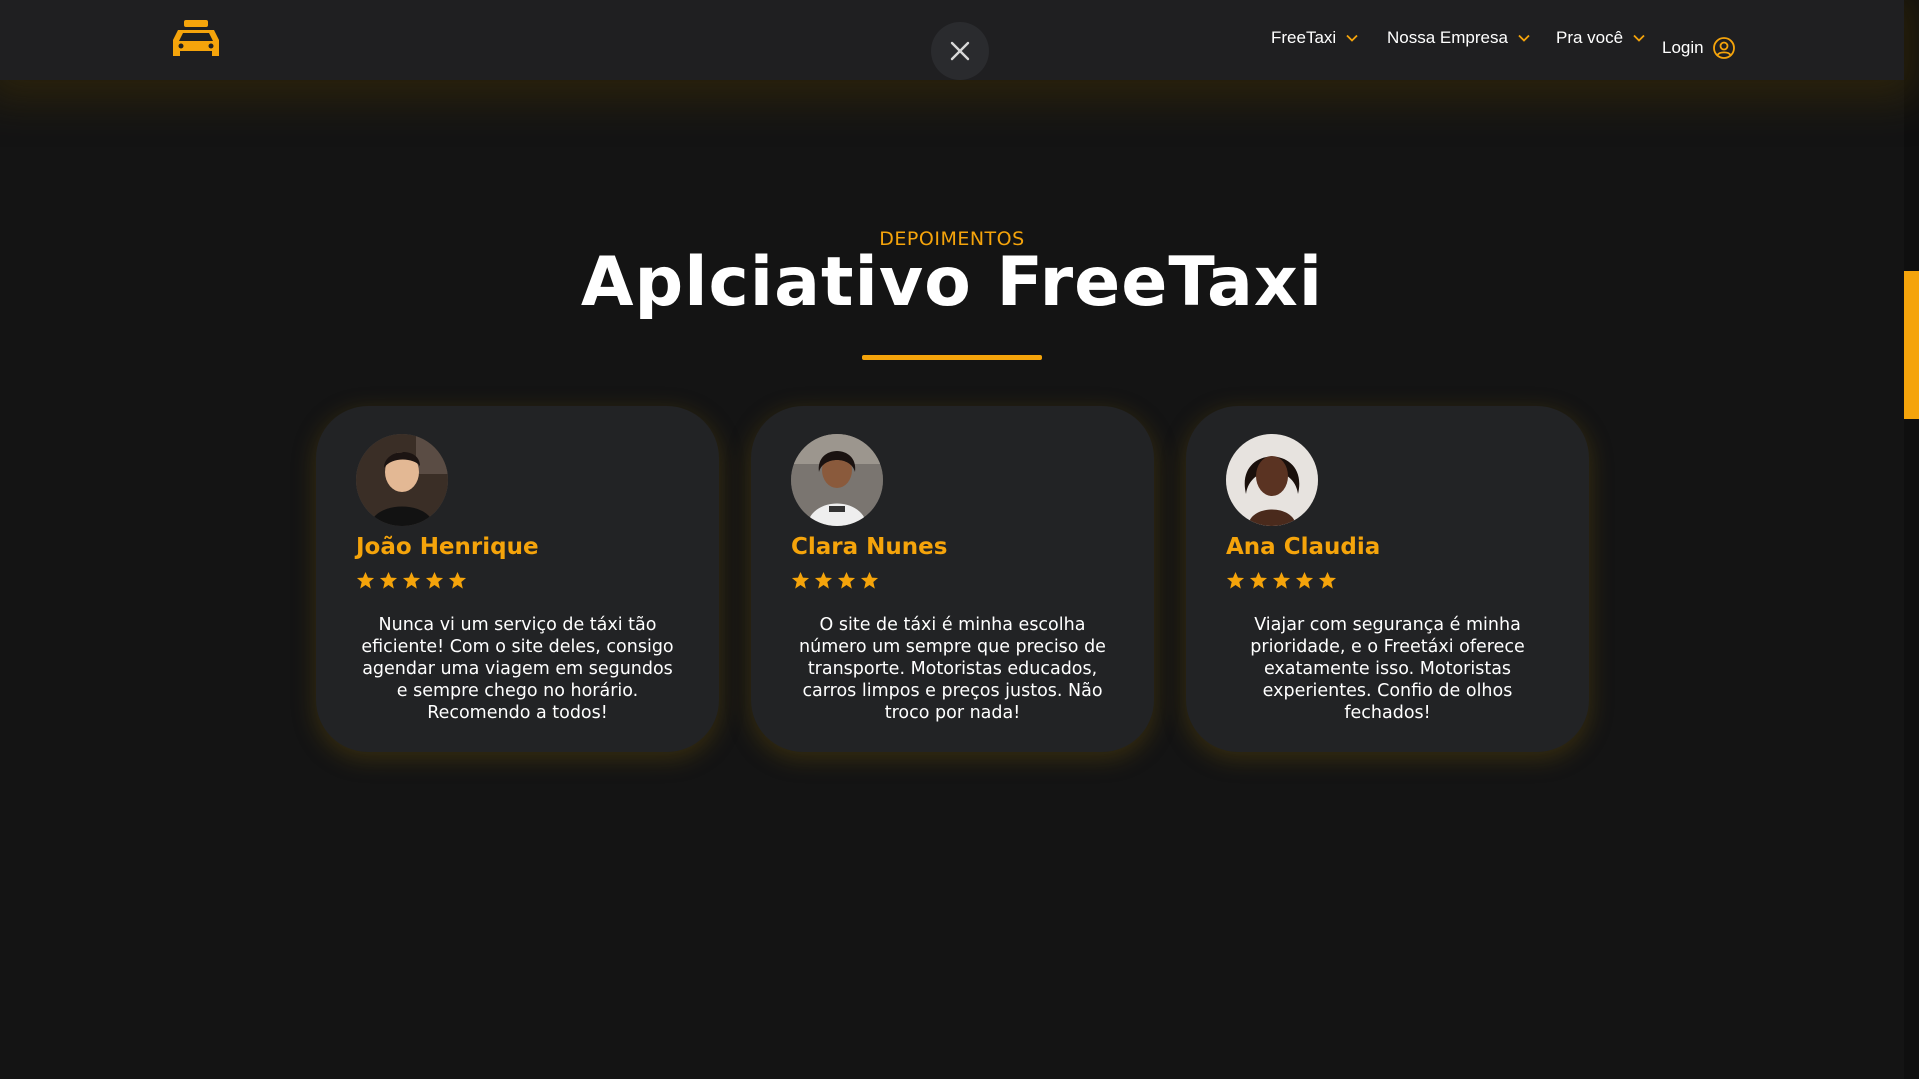 The height and width of the screenshot is (1079, 1919). Describe the element at coordinates (1304, 37) in the screenshot. I see `nav-freetaxi-label: FreeTaxi` at that location.